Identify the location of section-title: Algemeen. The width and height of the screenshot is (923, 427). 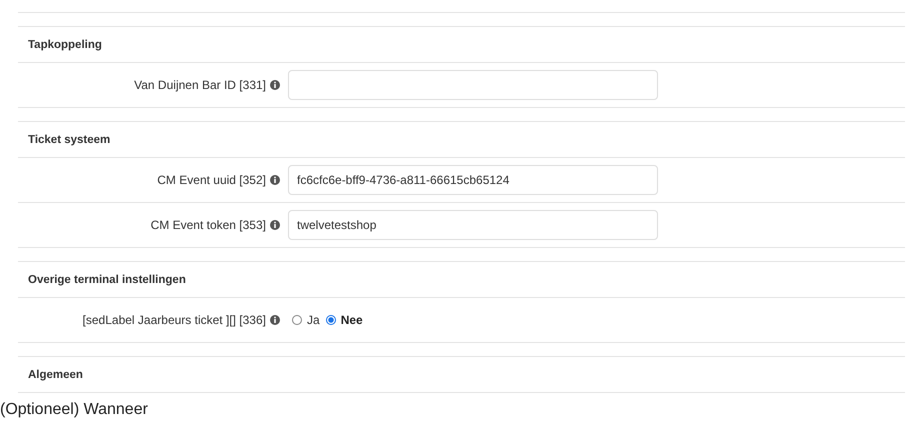
(55, 374).